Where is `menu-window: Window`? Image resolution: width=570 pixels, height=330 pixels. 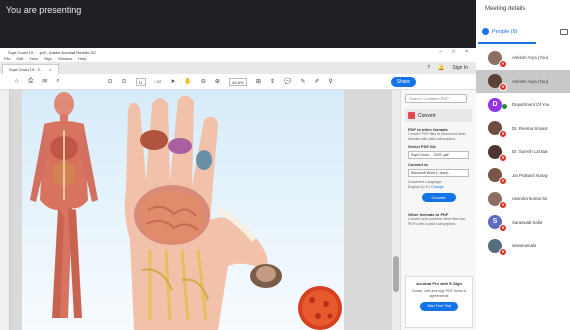
menu-window: Window is located at coordinates (65, 59).